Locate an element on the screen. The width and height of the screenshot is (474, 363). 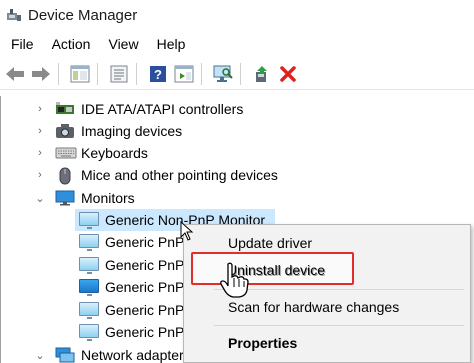
tree-item-label: Keyboards is located at coordinates (114, 153).